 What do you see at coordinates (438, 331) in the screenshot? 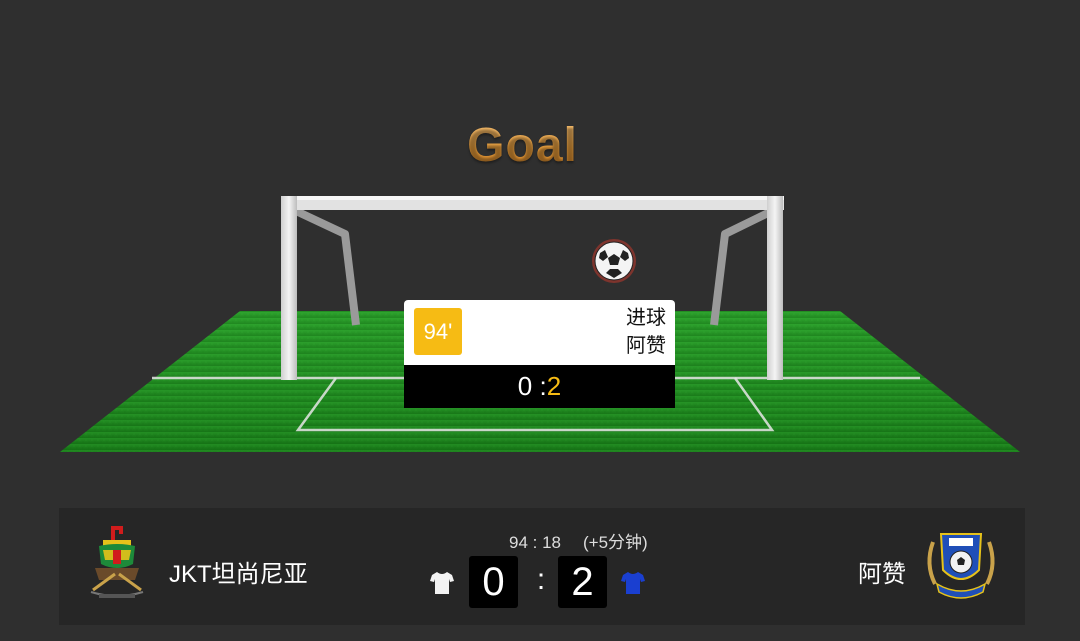
I see `event-minute-badge: 94'` at bounding box center [438, 331].